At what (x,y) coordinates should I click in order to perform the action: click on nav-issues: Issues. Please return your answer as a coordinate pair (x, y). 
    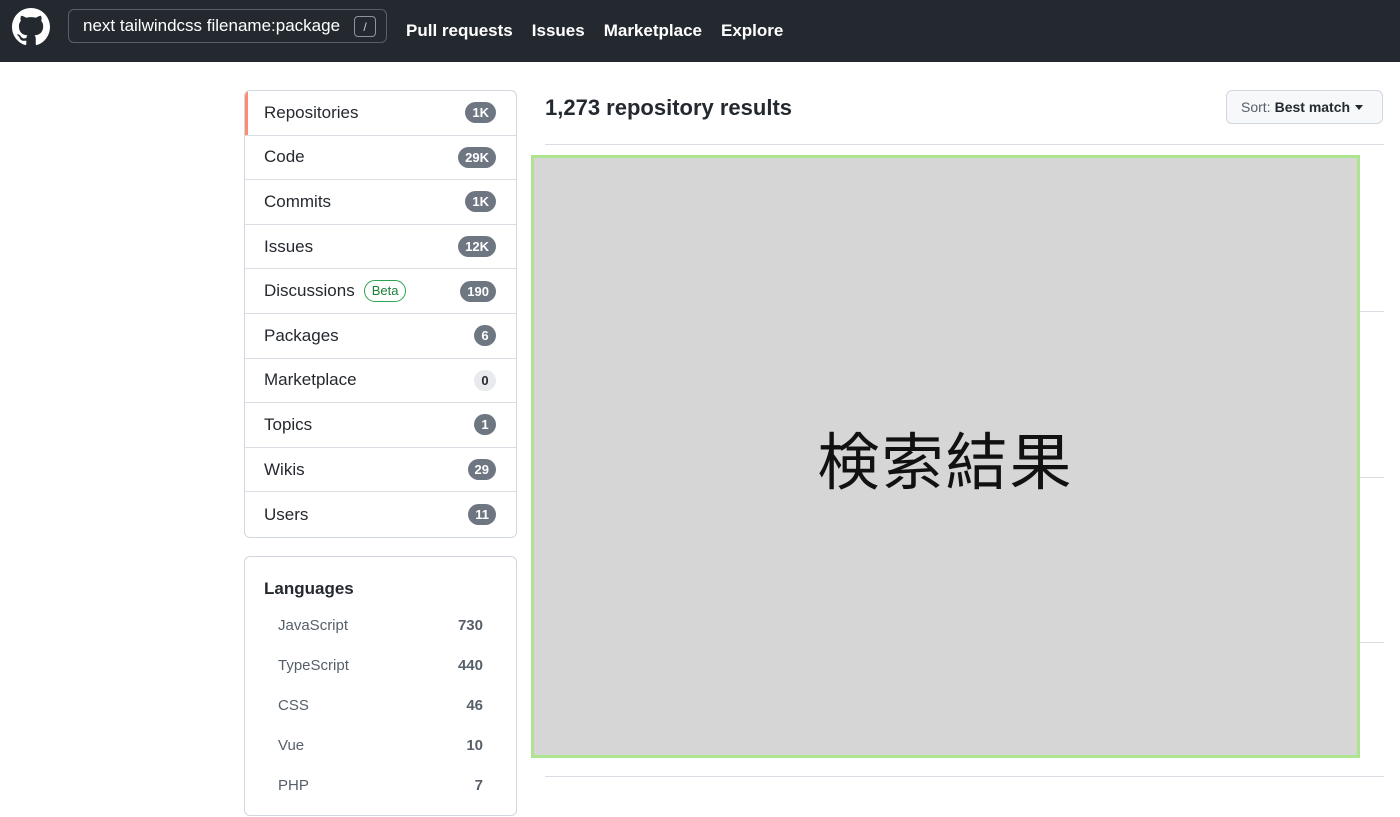
    Looking at the image, I should click on (558, 31).